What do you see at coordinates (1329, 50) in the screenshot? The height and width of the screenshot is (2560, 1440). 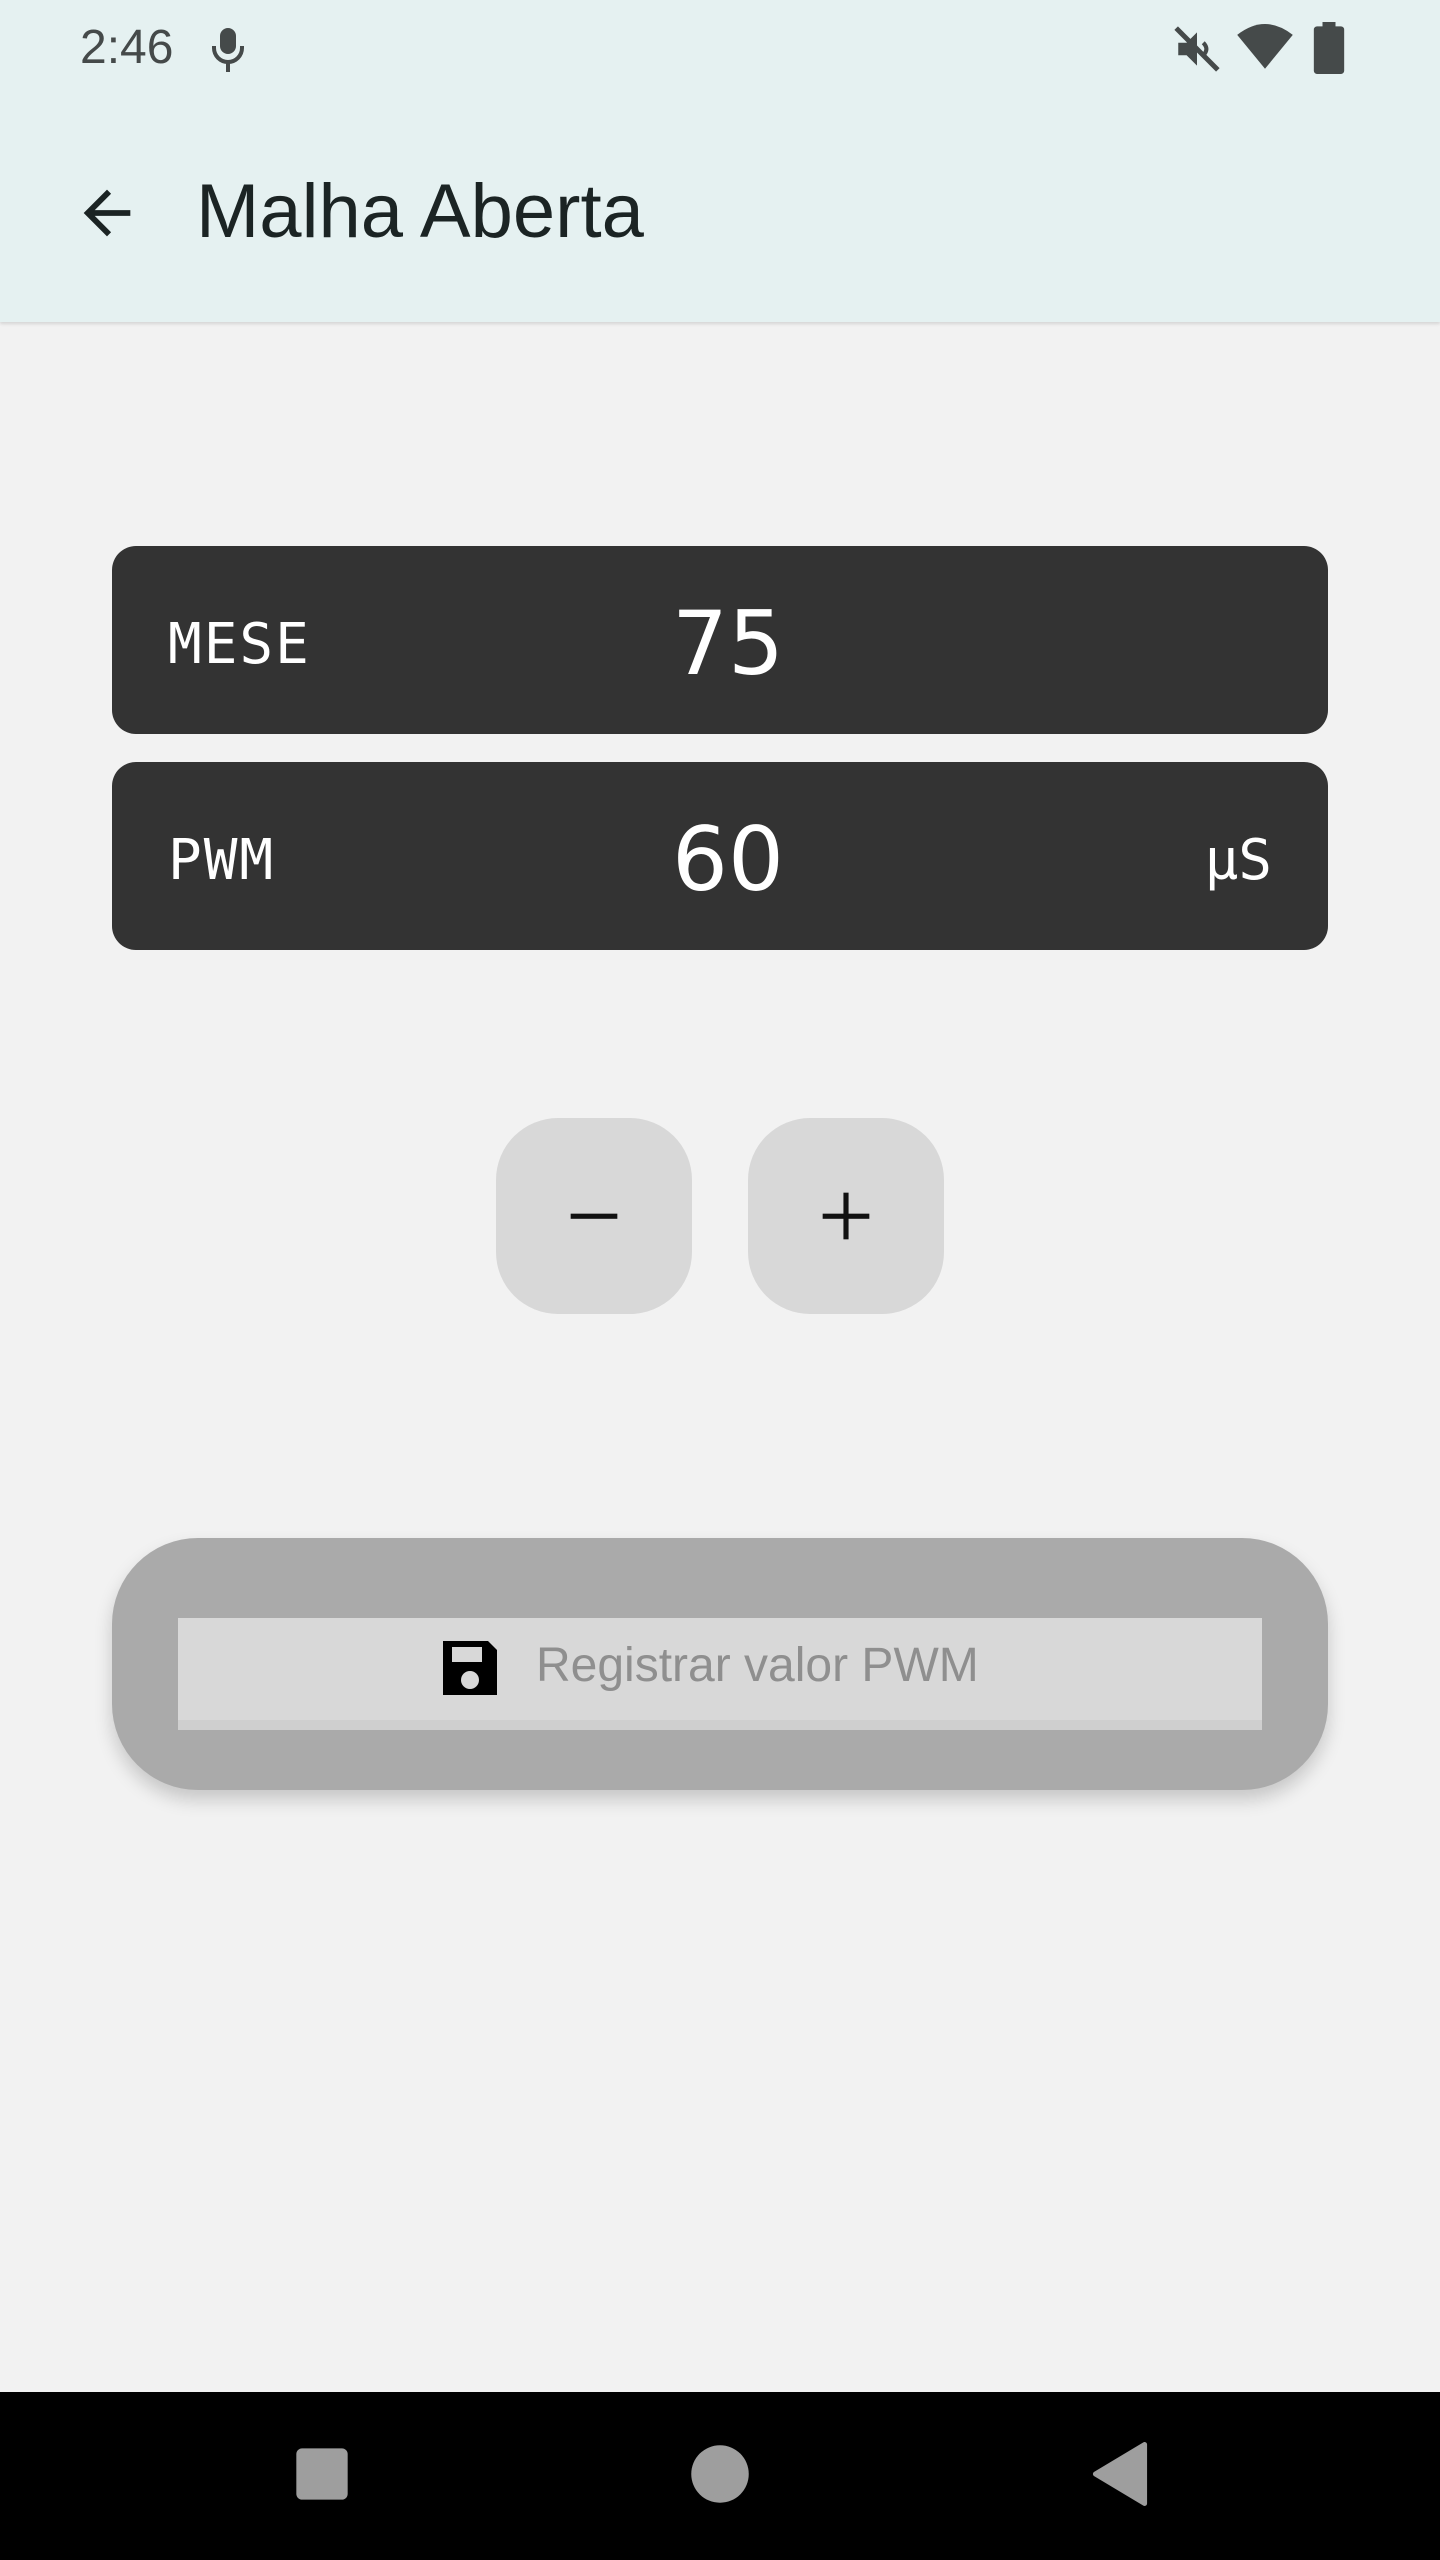 I see `battery-icon` at bounding box center [1329, 50].